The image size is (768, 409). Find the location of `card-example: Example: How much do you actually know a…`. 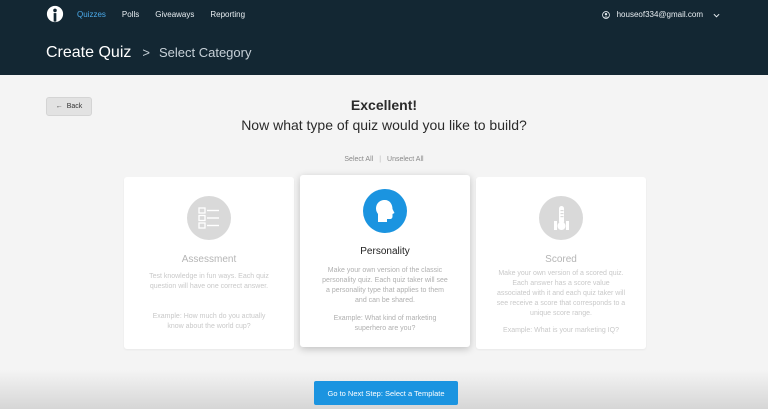

card-example: Example: How much do you actually know a… is located at coordinates (209, 321).